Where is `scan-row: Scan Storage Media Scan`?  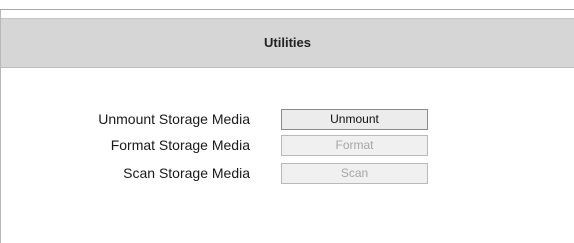 scan-row: Scan Storage Media Scan is located at coordinates (287, 173).